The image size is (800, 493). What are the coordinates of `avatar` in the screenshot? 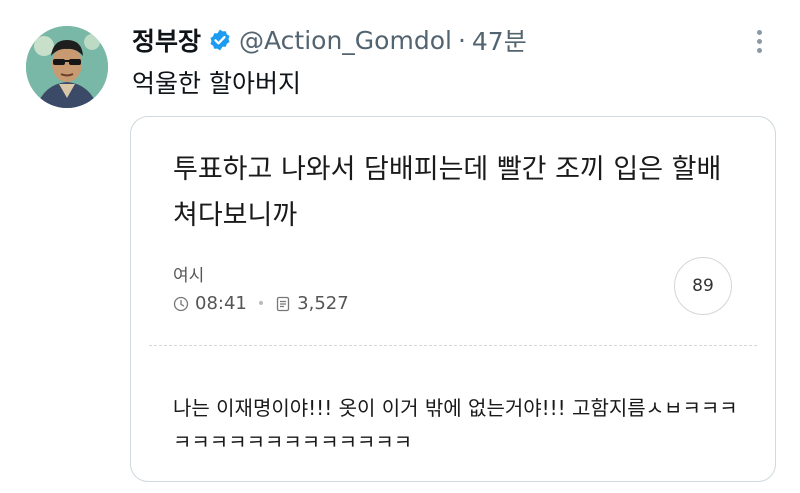 It's located at (67, 67).